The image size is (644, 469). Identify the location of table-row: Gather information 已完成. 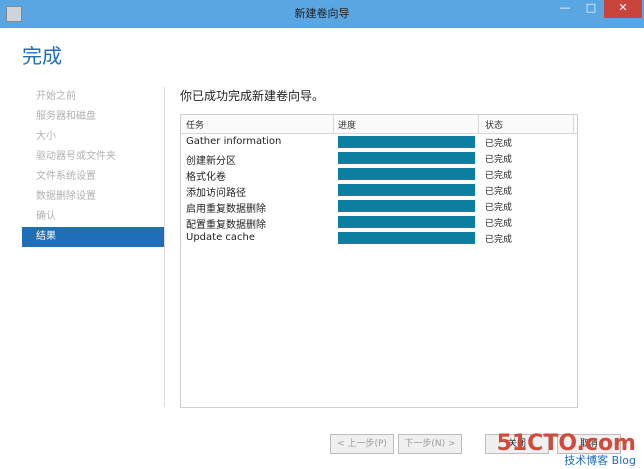
(379, 142).